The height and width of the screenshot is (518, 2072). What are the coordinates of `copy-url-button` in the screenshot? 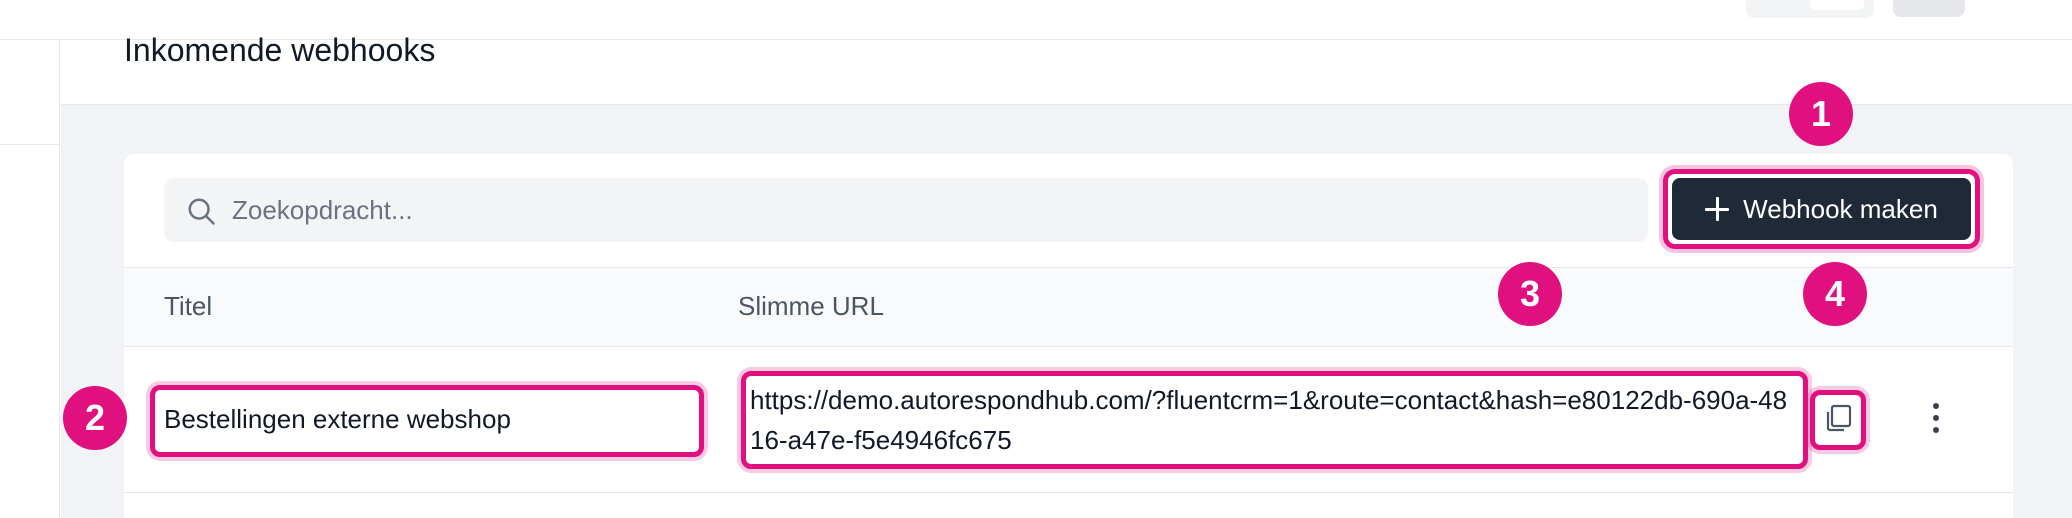 It's located at (1838, 420).